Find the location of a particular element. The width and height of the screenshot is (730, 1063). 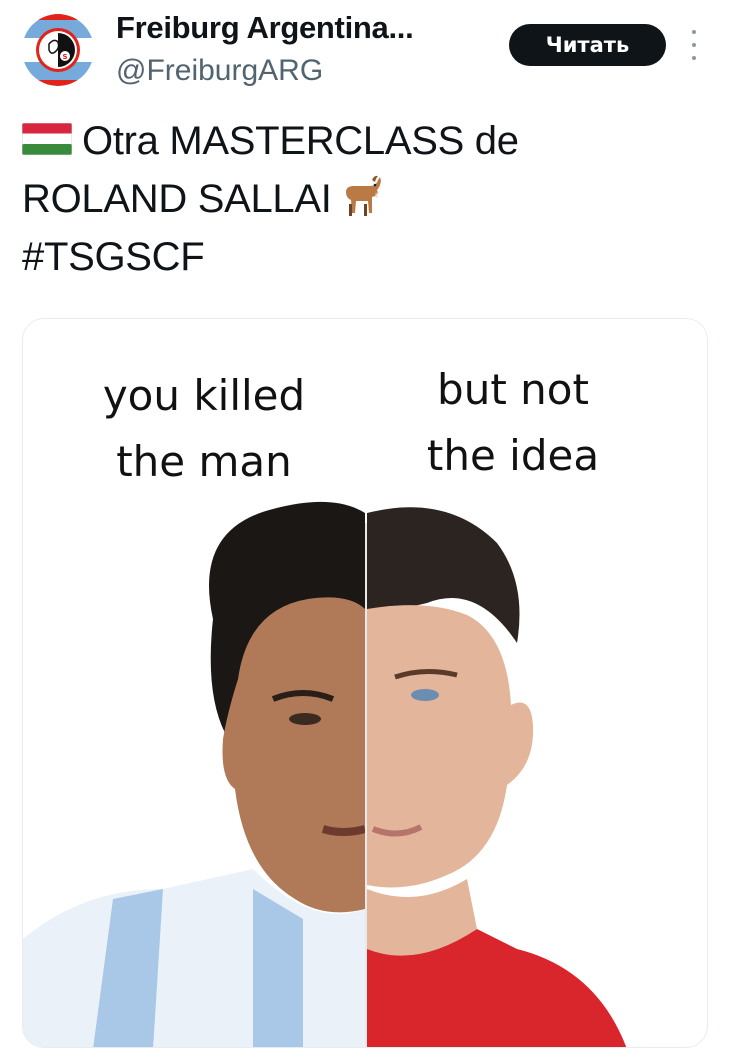

meme-caption-left: you killed the man is located at coordinates (204, 429).